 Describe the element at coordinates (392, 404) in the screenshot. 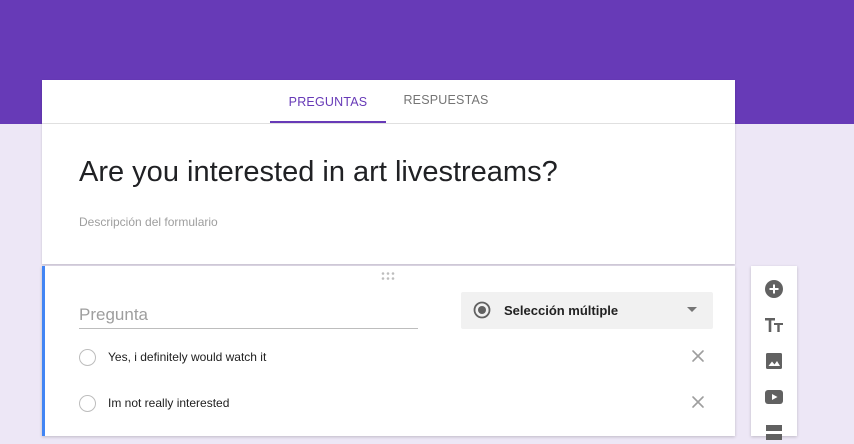

I see `option-row: Im not really interested` at that location.